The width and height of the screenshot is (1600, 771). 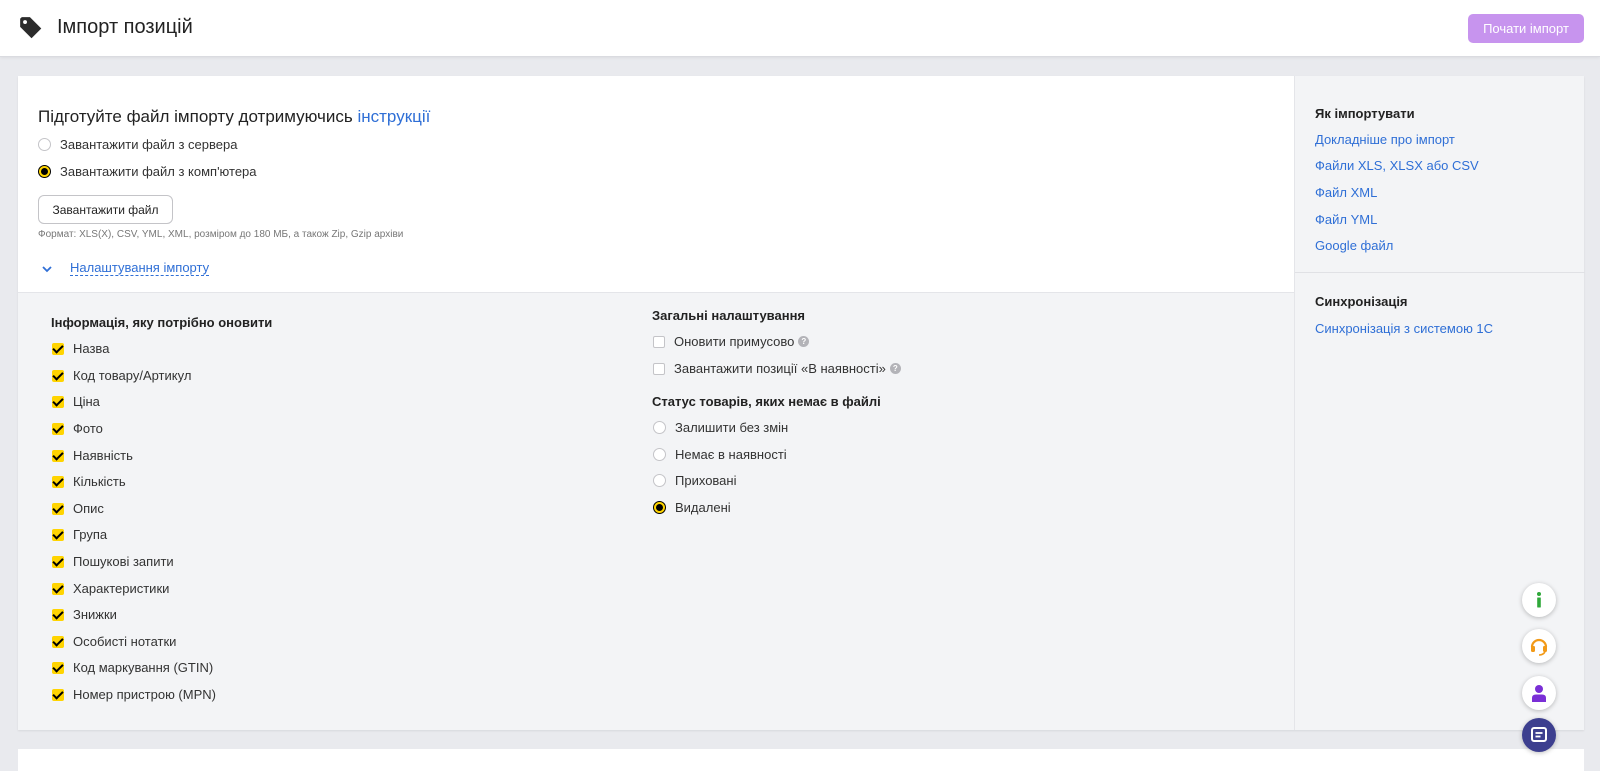 I want to click on chevron-down-icon, so click(x=47, y=268).